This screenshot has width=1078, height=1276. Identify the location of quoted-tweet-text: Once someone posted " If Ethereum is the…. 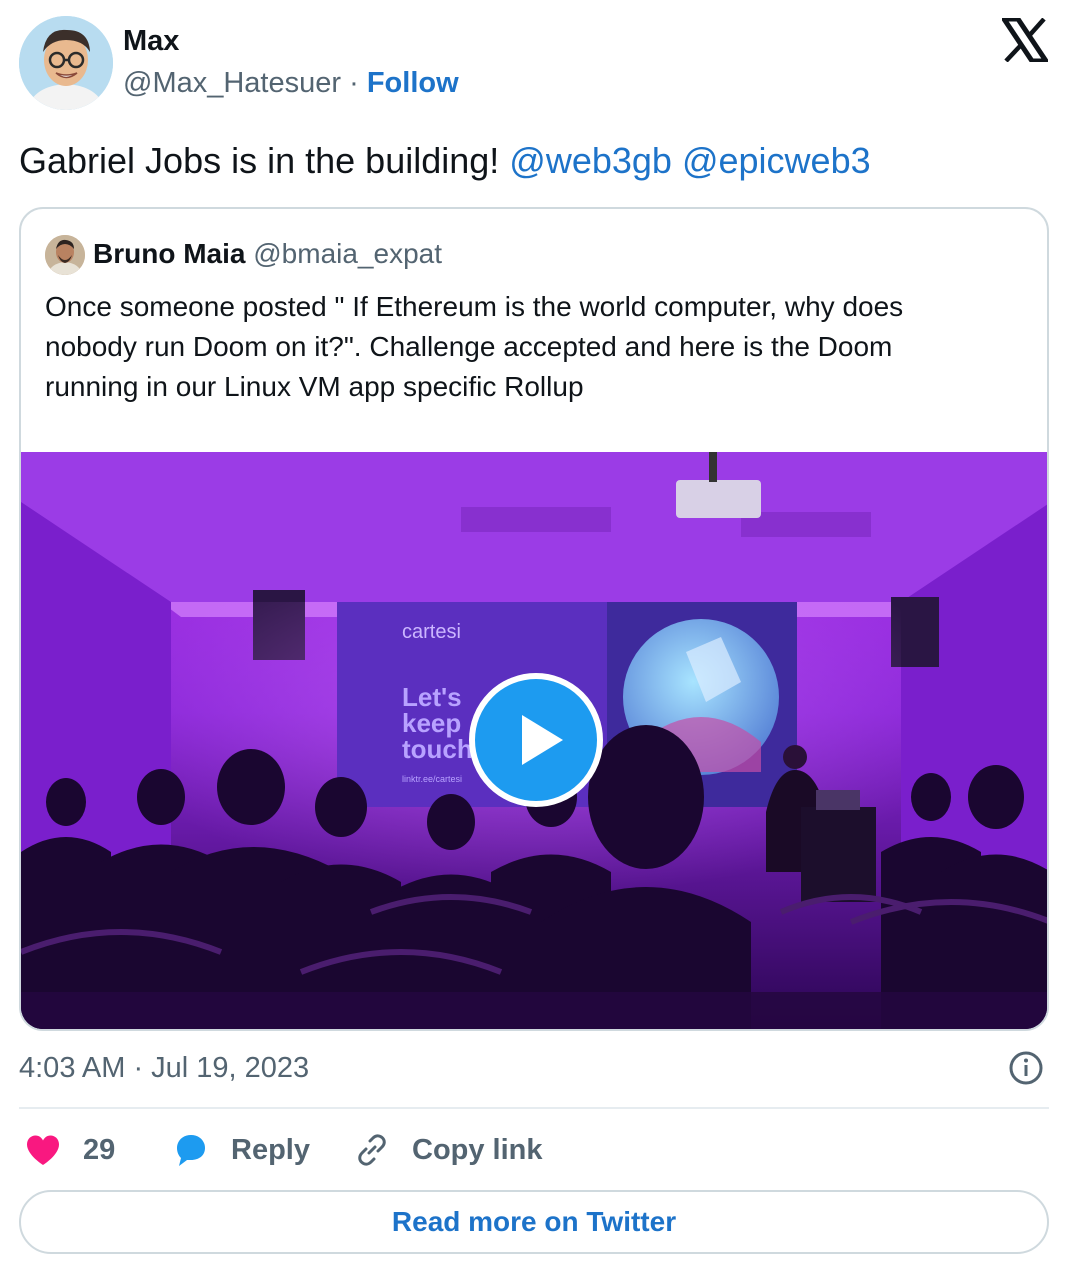
(474, 346).